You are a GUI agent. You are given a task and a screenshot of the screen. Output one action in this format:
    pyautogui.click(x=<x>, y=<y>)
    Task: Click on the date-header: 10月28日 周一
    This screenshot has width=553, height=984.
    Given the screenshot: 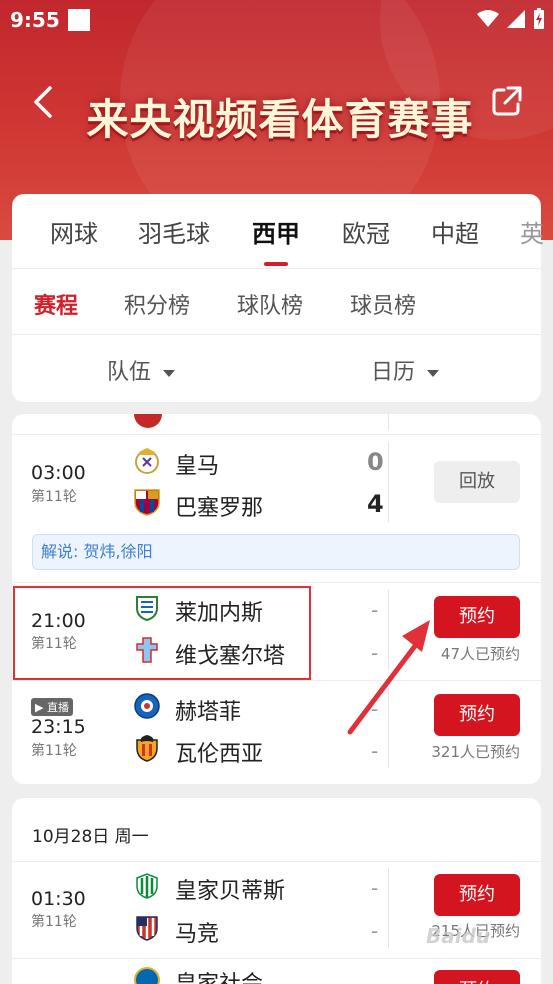 What is the action you would take?
    pyautogui.click(x=90, y=837)
    